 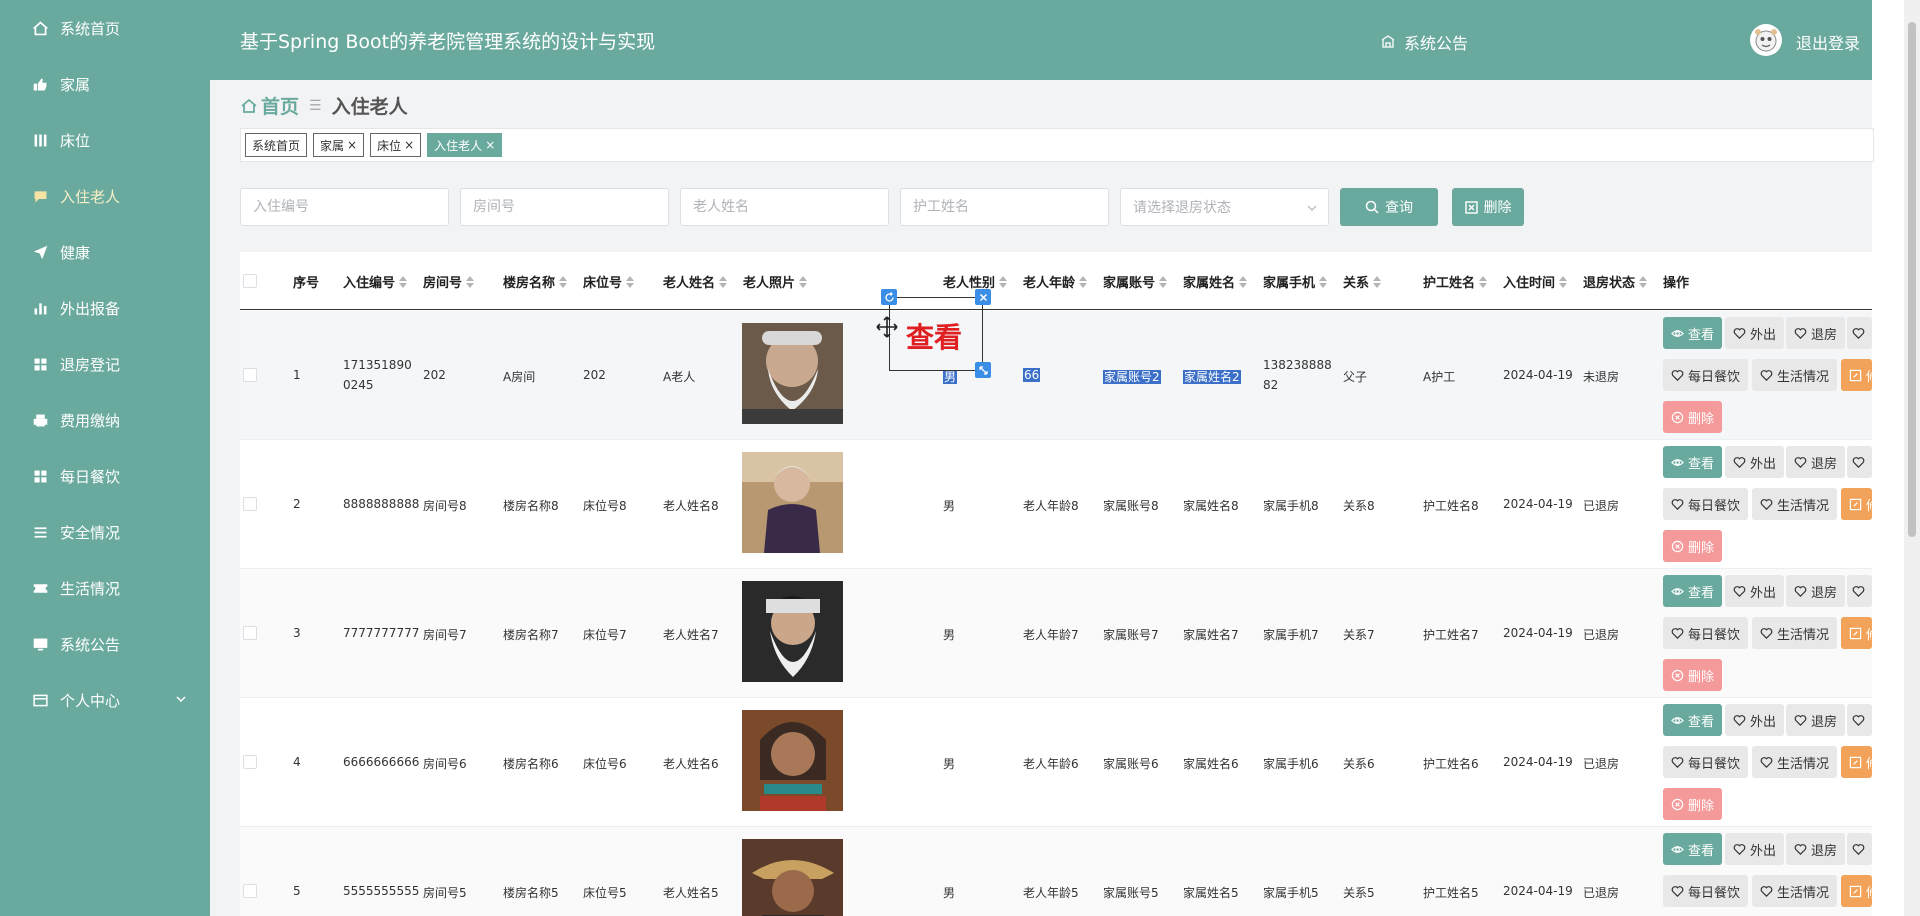 What do you see at coordinates (1215, 281) in the screenshot?
I see `header-family-name: 家属姓名` at bounding box center [1215, 281].